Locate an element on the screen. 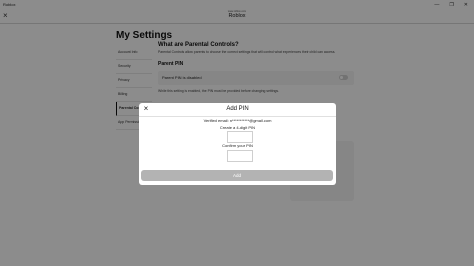 The height and width of the screenshot is (266, 474). dialog-title: Add PIN is located at coordinates (237, 109).